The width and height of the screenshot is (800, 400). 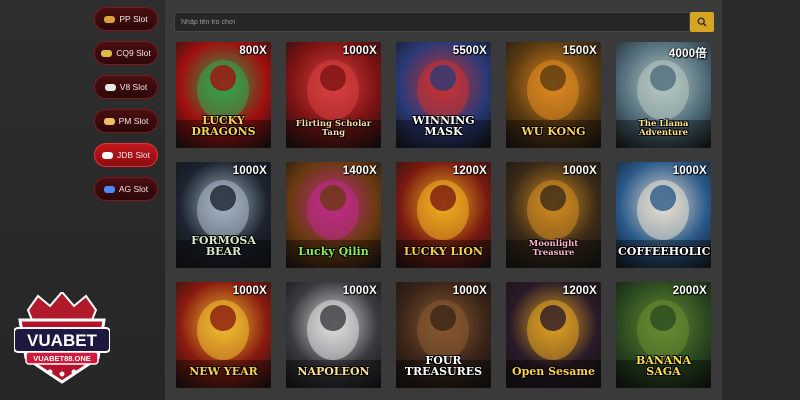 What do you see at coordinates (553, 335) in the screenshot?
I see `game-card: 1200X Open Sesame` at bounding box center [553, 335].